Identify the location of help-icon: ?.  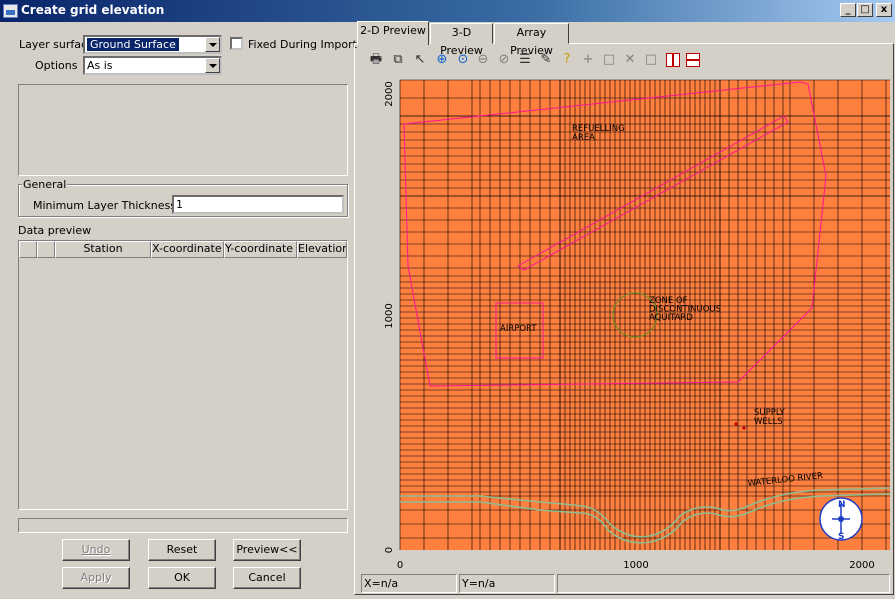
(567, 60).